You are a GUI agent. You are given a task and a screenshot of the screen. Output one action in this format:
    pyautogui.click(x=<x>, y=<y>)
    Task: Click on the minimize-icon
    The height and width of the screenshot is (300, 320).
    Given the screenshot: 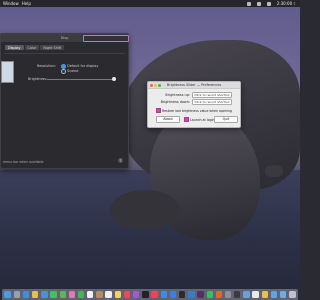 What is the action you would take?
    pyautogui.click(x=155, y=85)
    